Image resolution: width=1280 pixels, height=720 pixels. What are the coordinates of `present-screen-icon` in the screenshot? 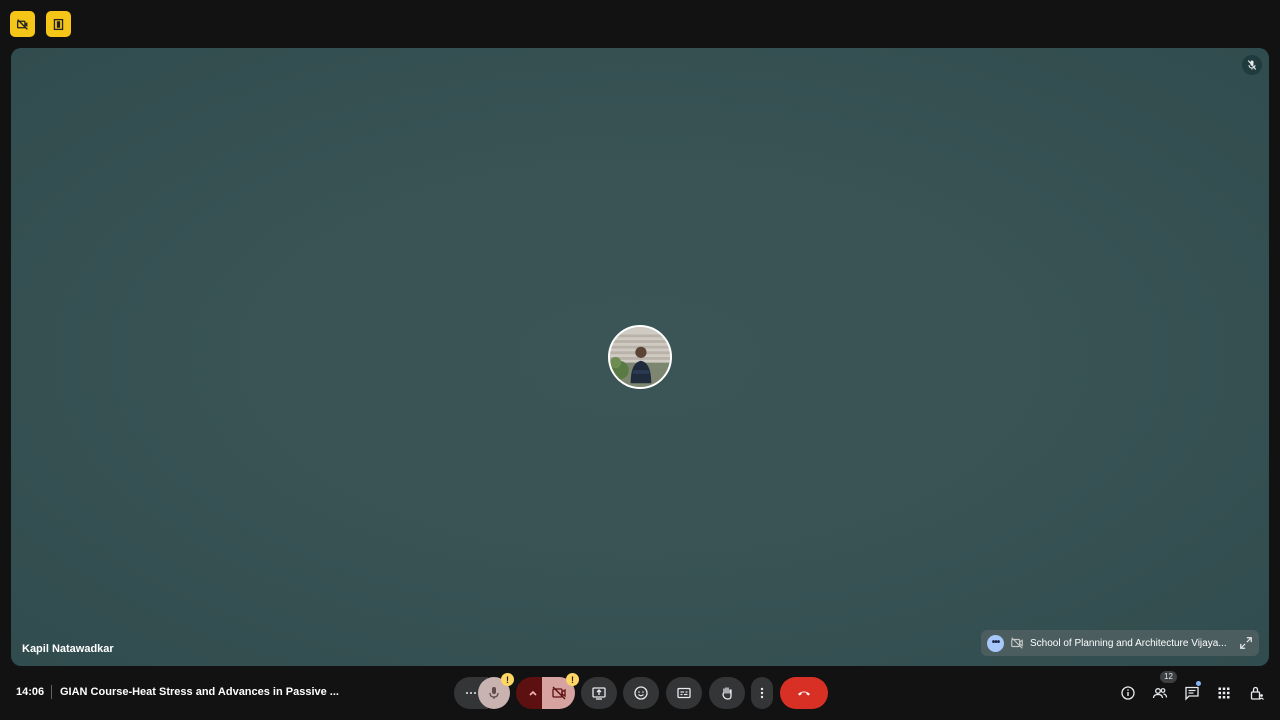 It's located at (599, 693).